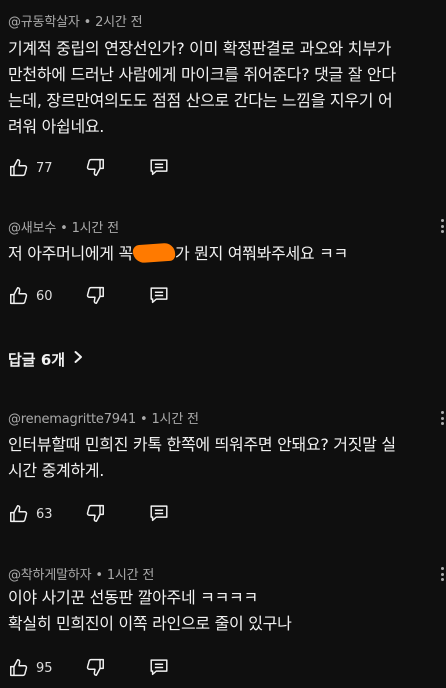 The height and width of the screenshot is (688, 446). I want to click on comment-author: @renemagritte7941, so click(72, 419).